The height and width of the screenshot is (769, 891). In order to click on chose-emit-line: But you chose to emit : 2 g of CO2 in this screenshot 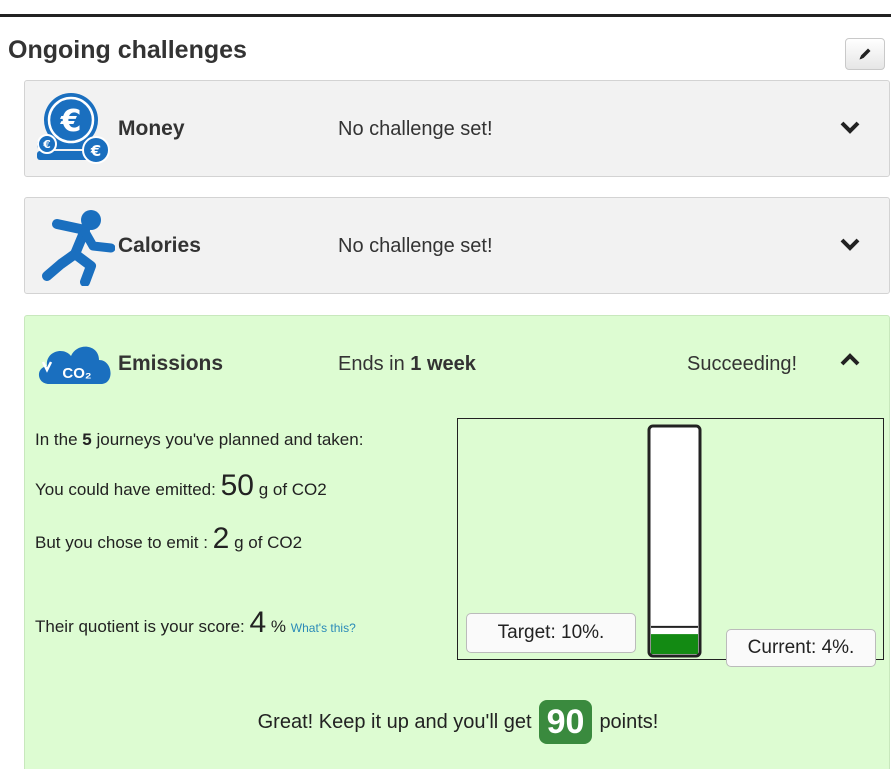, I will do `click(169, 538)`.